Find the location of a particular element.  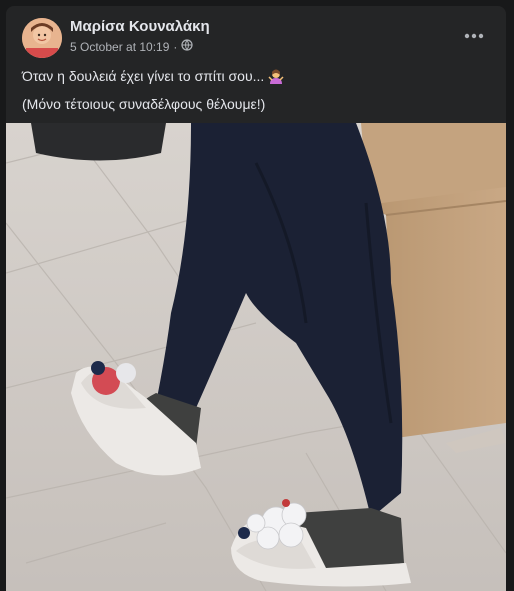

post-timestamp: 5 October at 10:19 is located at coordinates (119, 47).